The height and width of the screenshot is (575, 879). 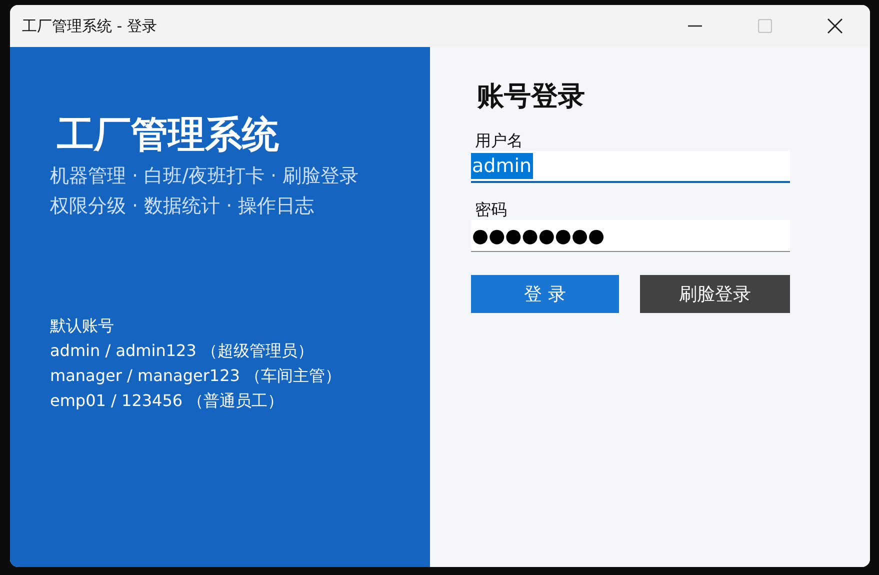 What do you see at coordinates (630, 236) in the screenshot?
I see `input-field: ●●●●●●●●` at bounding box center [630, 236].